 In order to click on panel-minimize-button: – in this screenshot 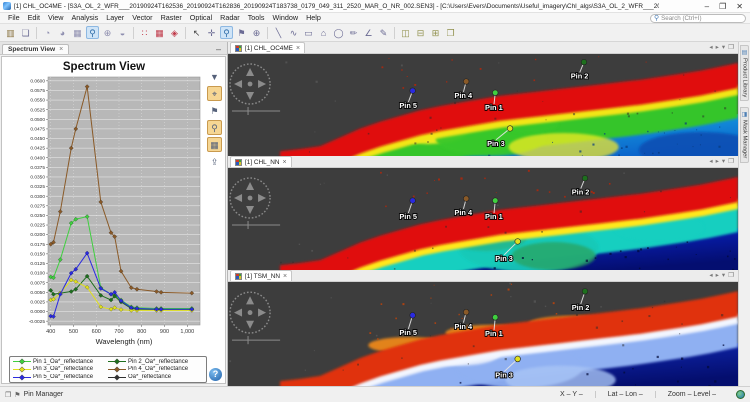, I will do `click(218, 49)`.